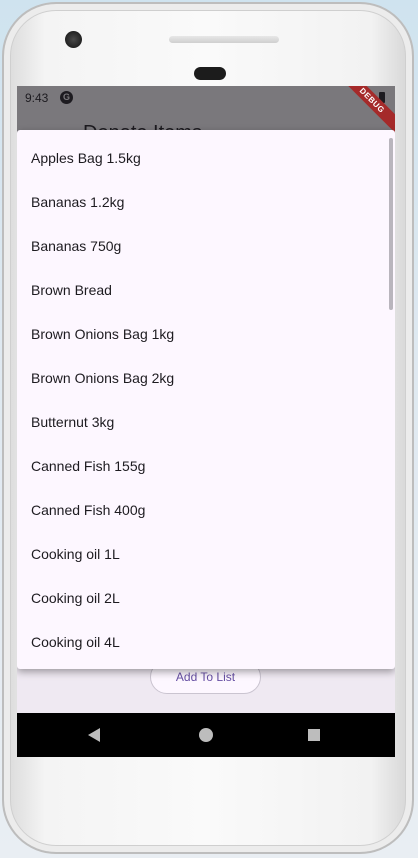 The height and width of the screenshot is (858, 418). What do you see at coordinates (210, 73) in the screenshot?
I see `earpiece` at bounding box center [210, 73].